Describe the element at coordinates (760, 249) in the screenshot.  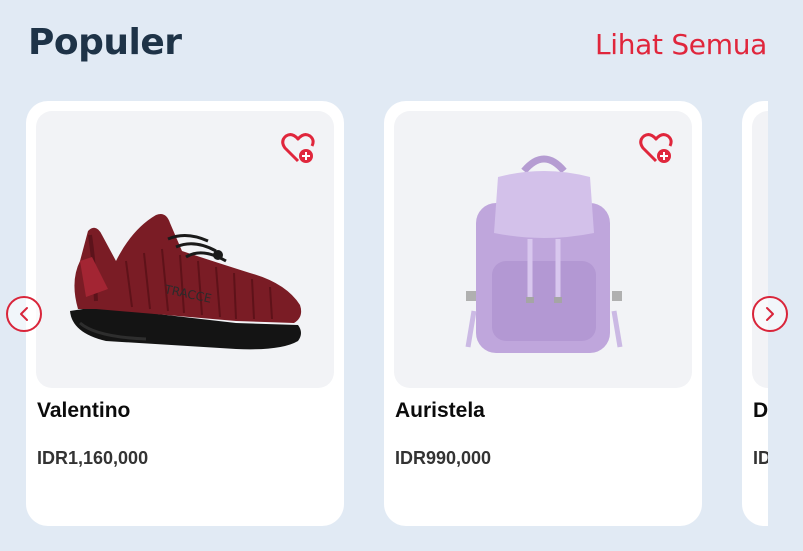
I see `product-image` at that location.